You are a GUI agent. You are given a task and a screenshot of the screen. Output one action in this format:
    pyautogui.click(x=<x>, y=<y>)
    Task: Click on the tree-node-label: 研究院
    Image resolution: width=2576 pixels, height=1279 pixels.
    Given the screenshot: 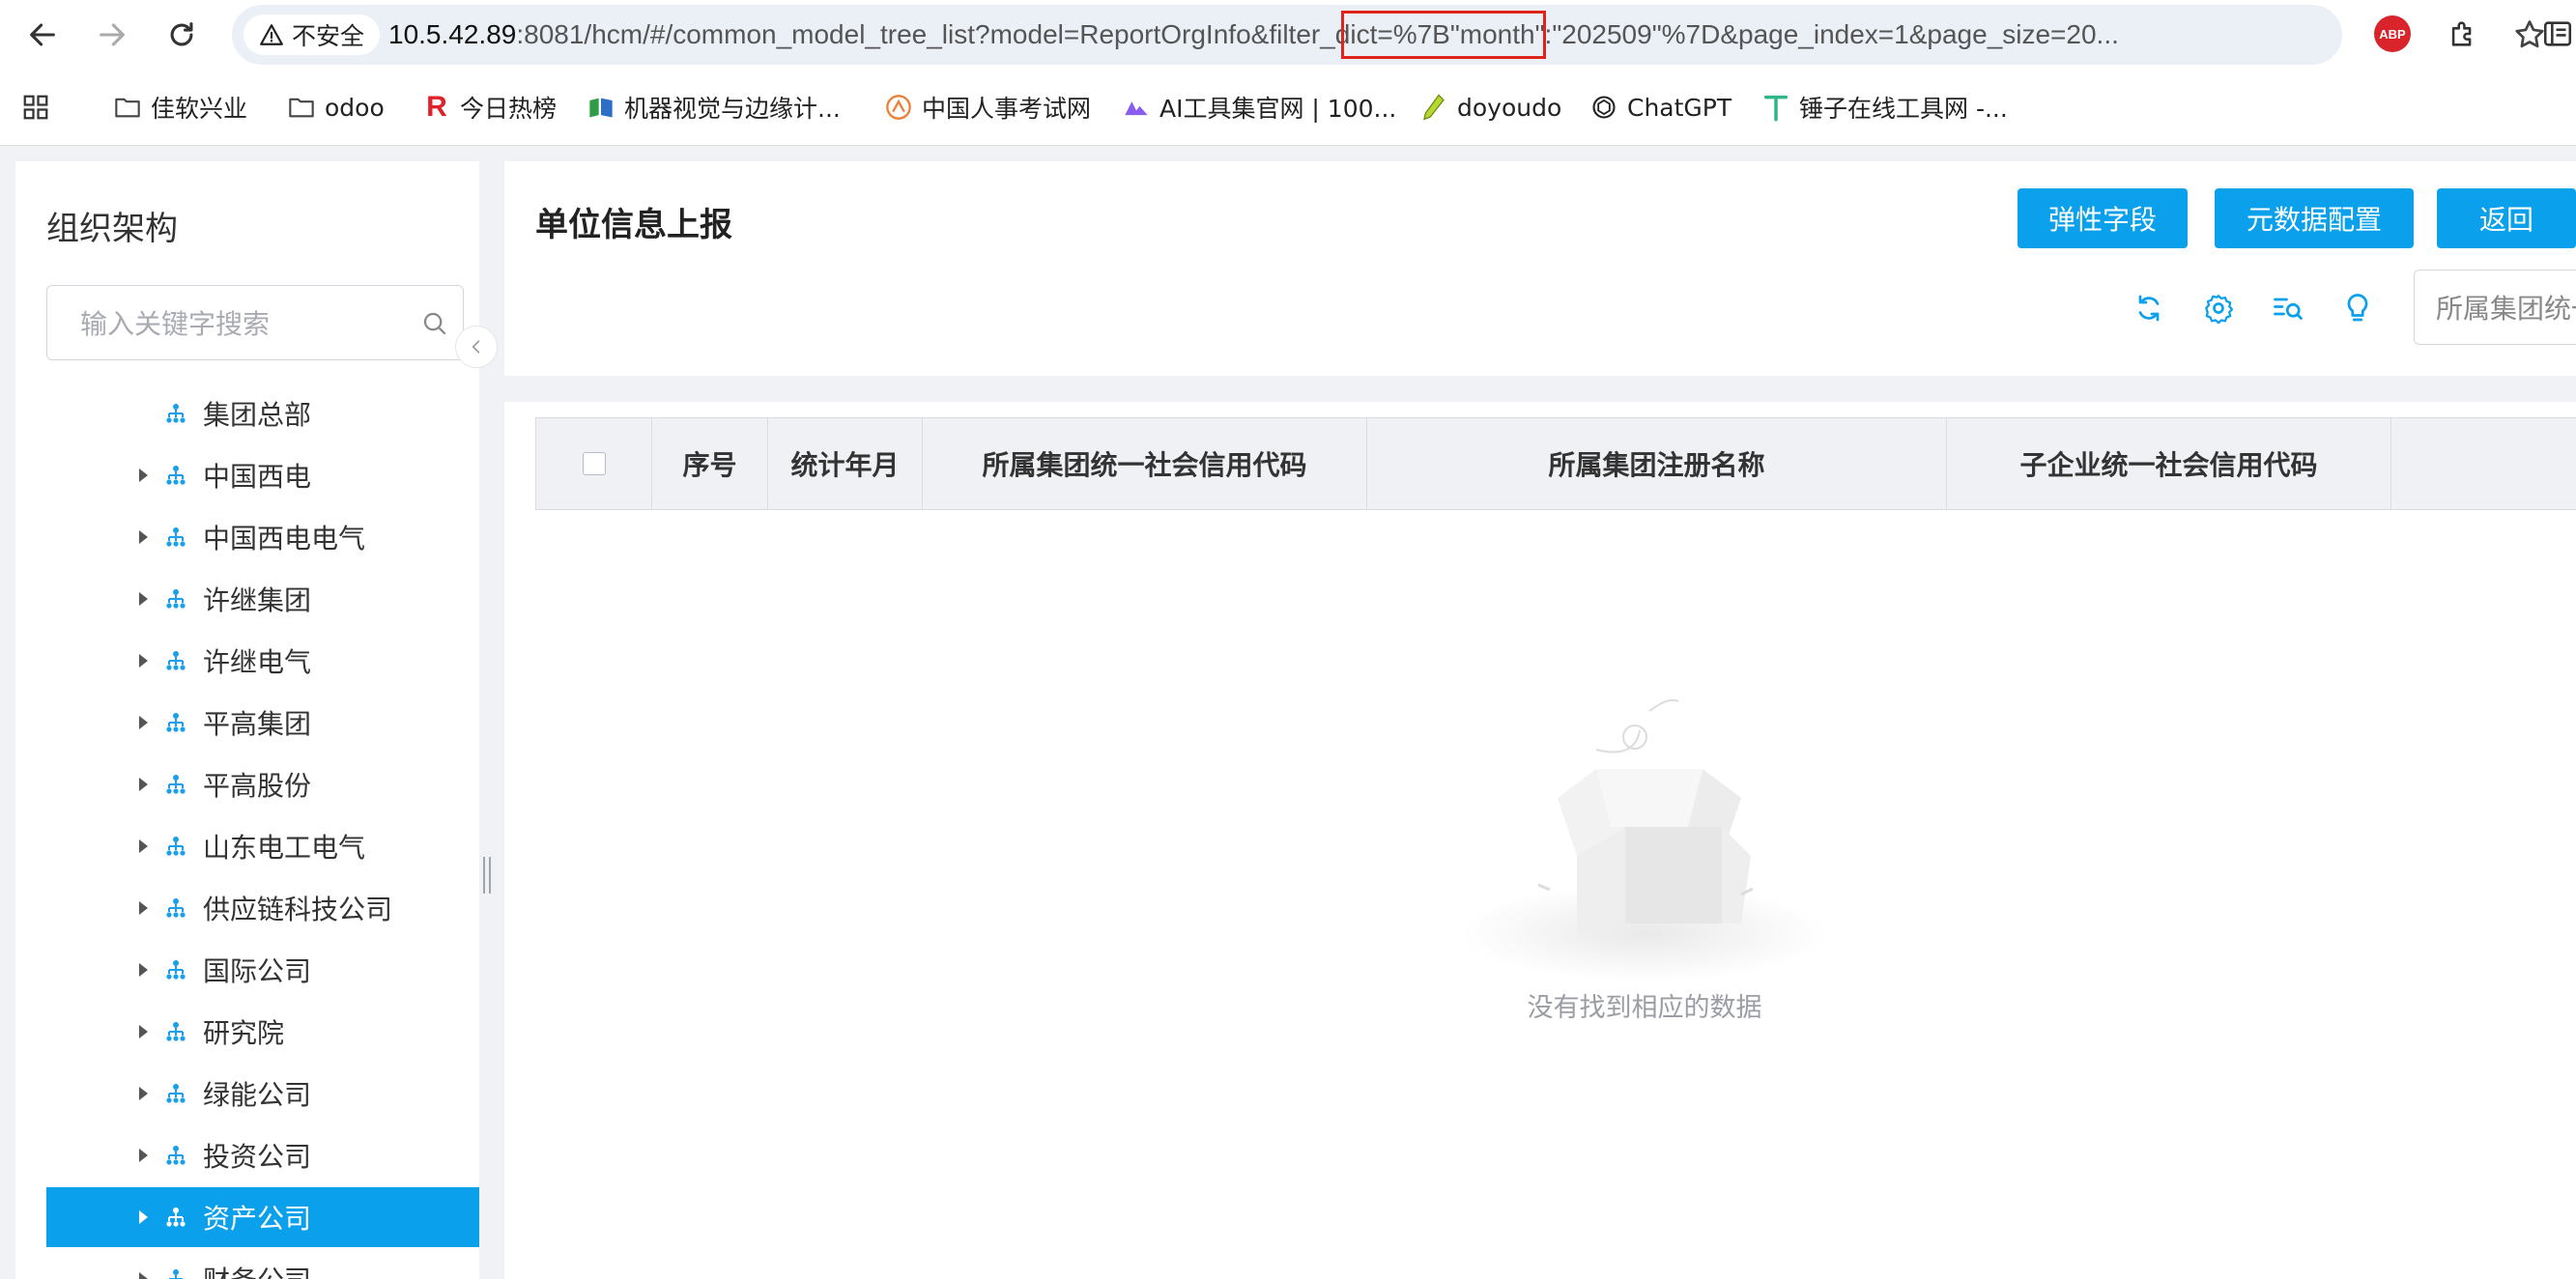 What is the action you would take?
    pyautogui.click(x=244, y=1033)
    